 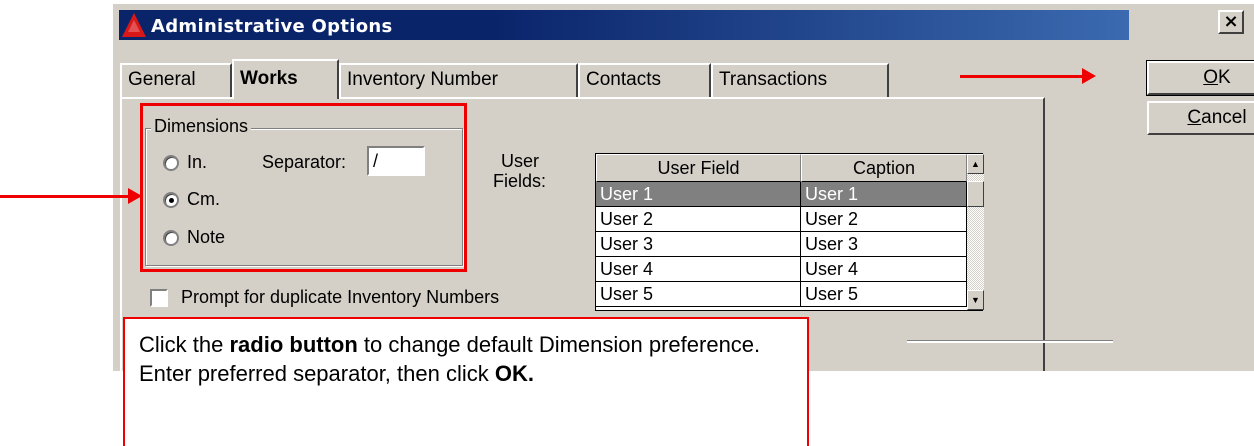 I want to click on table-row: User 1 User 1, so click(x=789, y=194).